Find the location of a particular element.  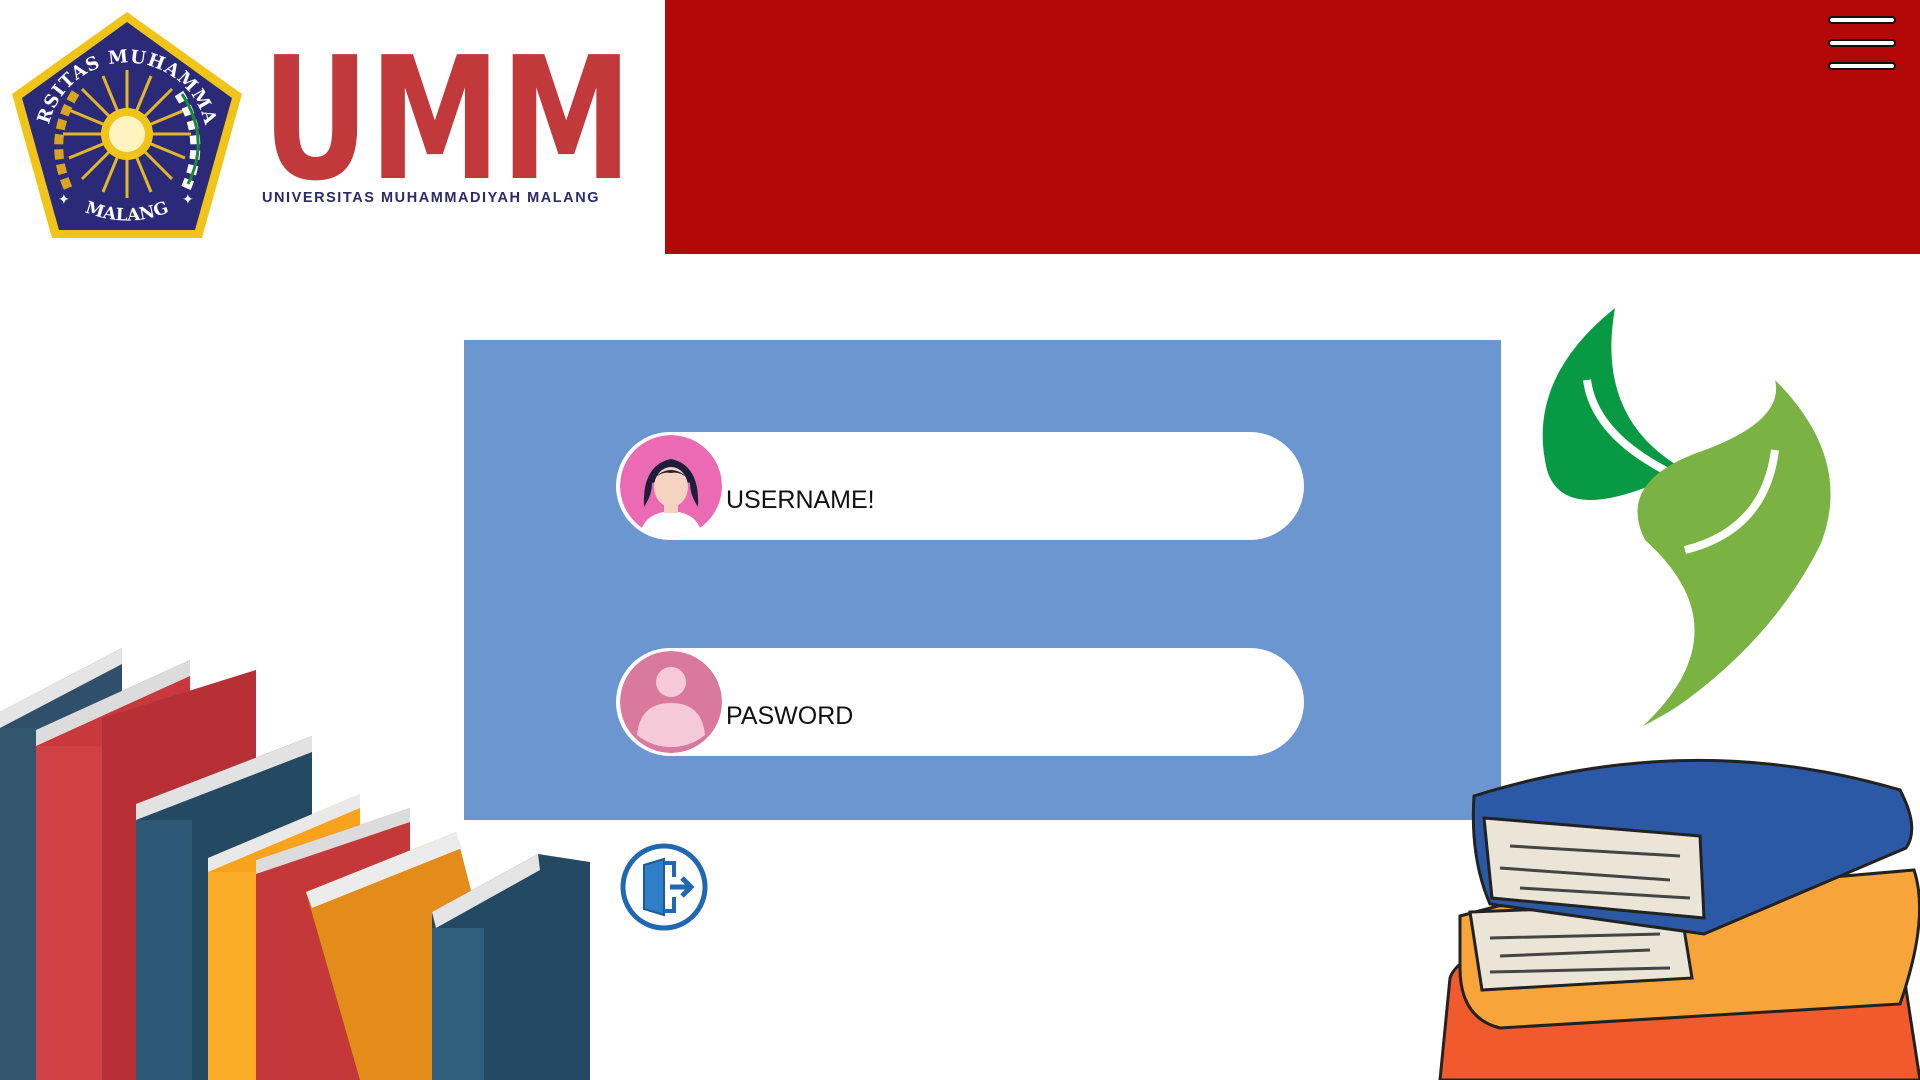

books-with-leaves-illustration is located at coordinates (1679, 919).